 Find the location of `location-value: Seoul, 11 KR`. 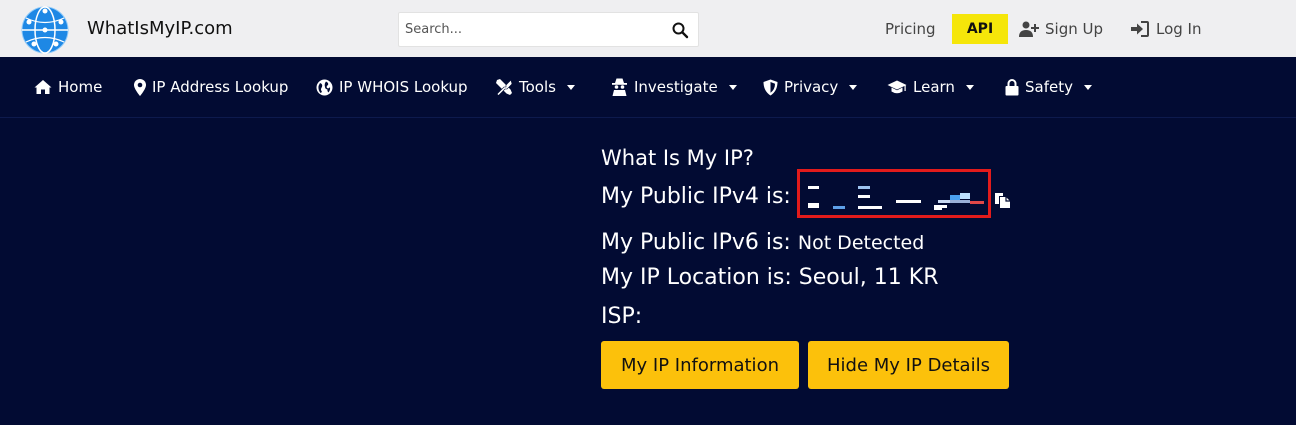

location-value: Seoul, 11 KR is located at coordinates (868, 277).